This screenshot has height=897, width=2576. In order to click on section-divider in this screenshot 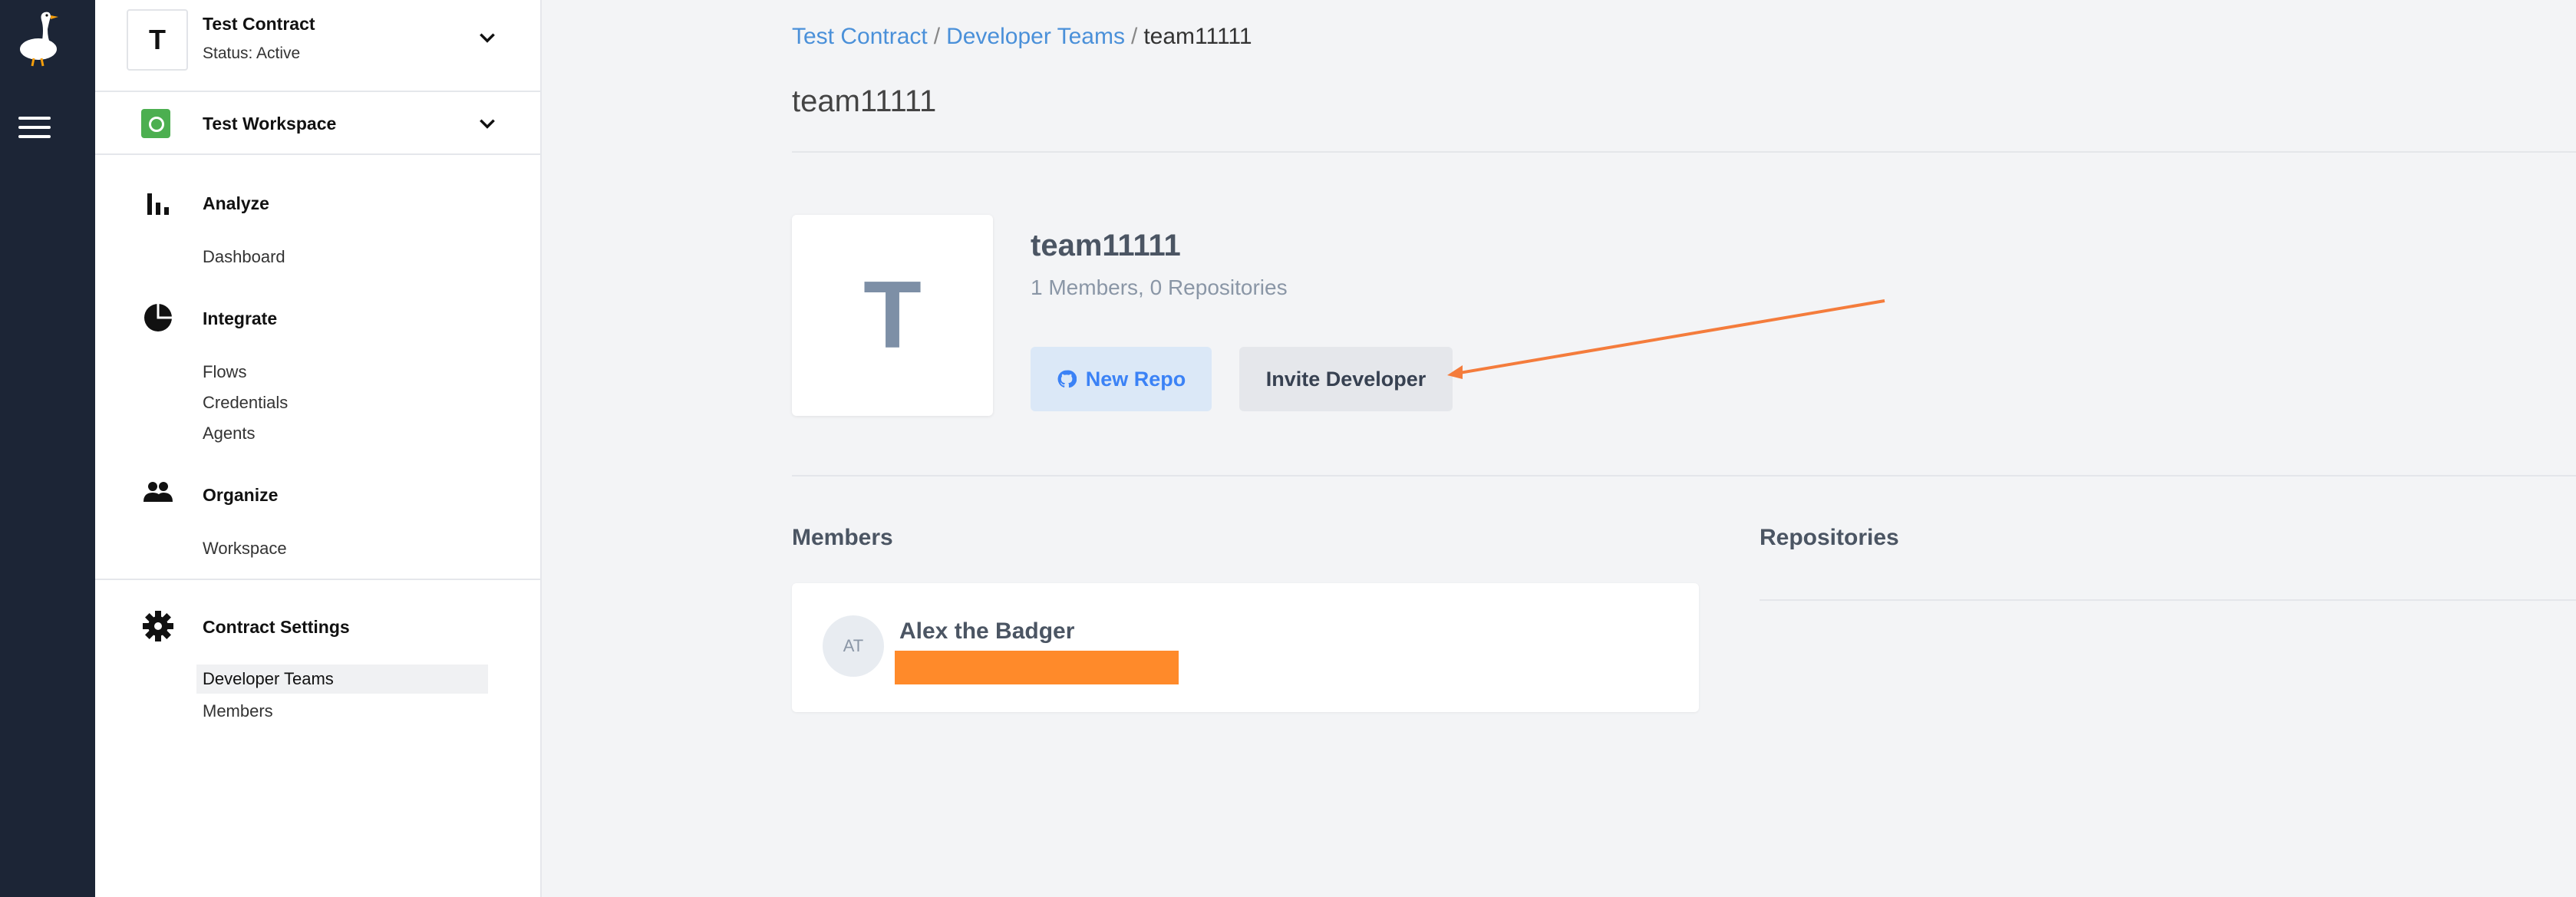, I will do `click(1684, 476)`.